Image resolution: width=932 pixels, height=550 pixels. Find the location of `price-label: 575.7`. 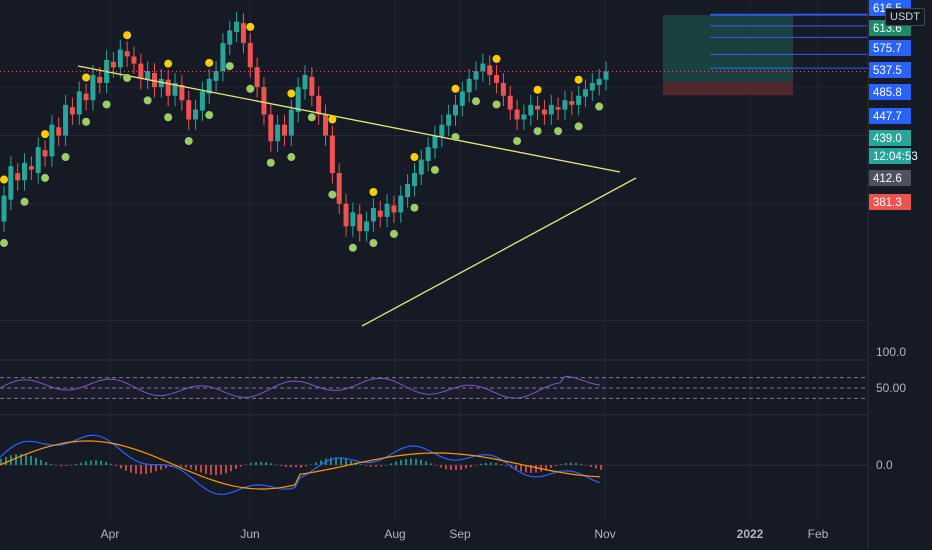

price-label: 575.7 is located at coordinates (890, 48).